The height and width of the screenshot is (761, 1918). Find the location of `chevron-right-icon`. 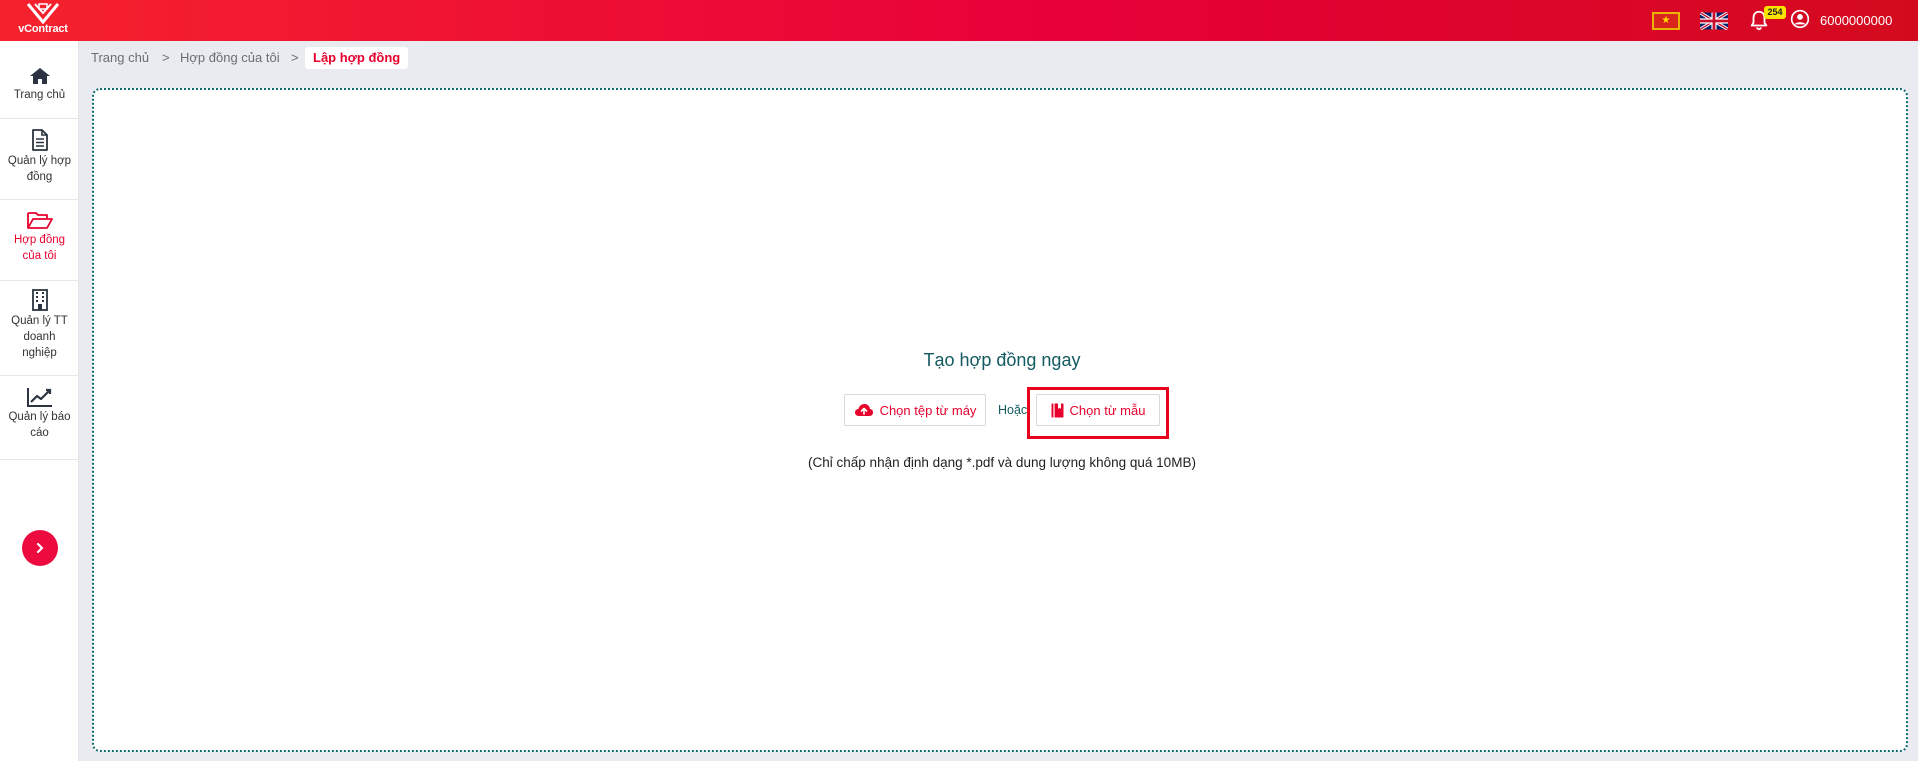

chevron-right-icon is located at coordinates (40, 548).